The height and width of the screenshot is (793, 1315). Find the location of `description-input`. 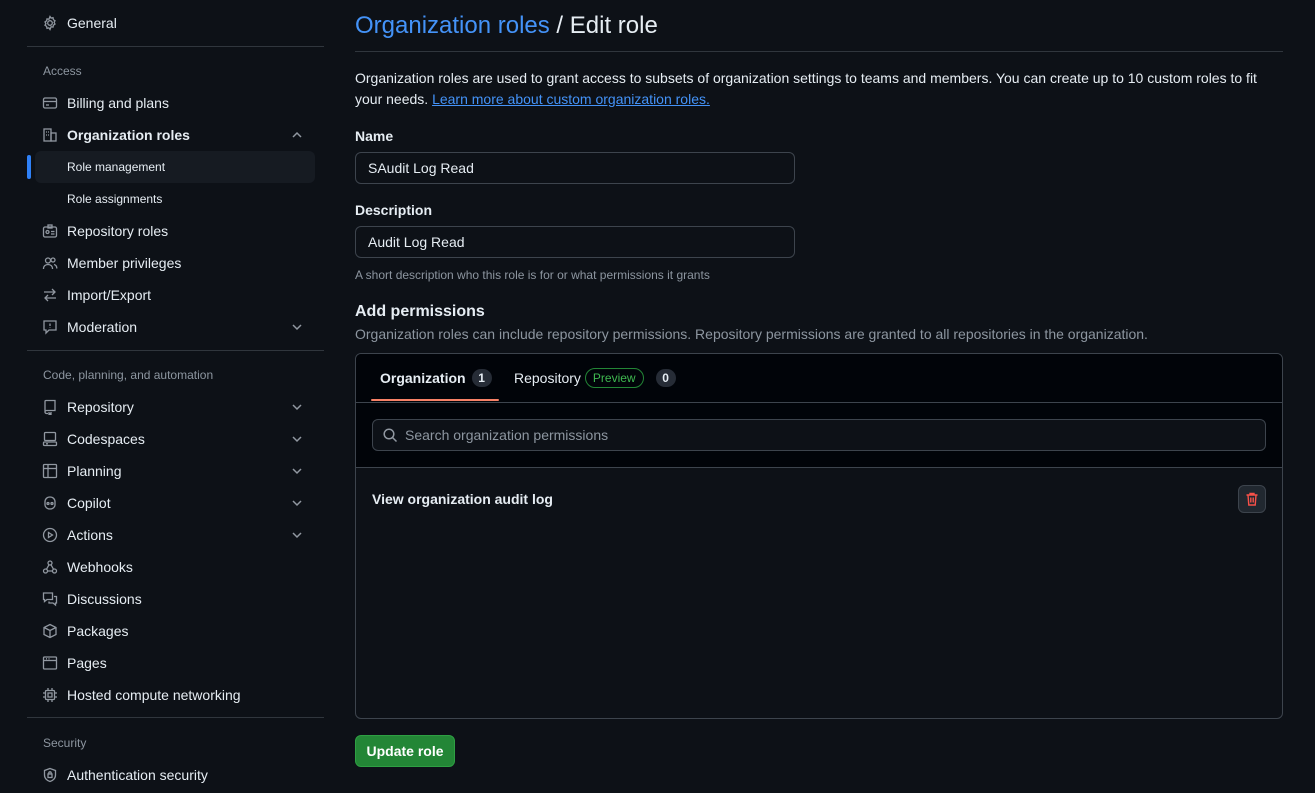

description-input is located at coordinates (575, 242).